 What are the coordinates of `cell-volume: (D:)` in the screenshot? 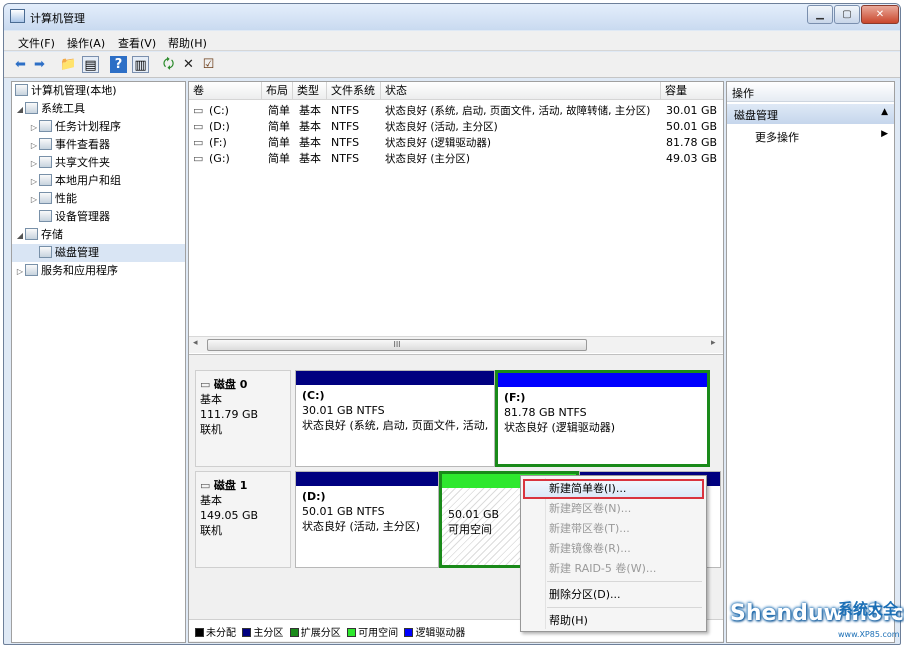 It's located at (219, 126).